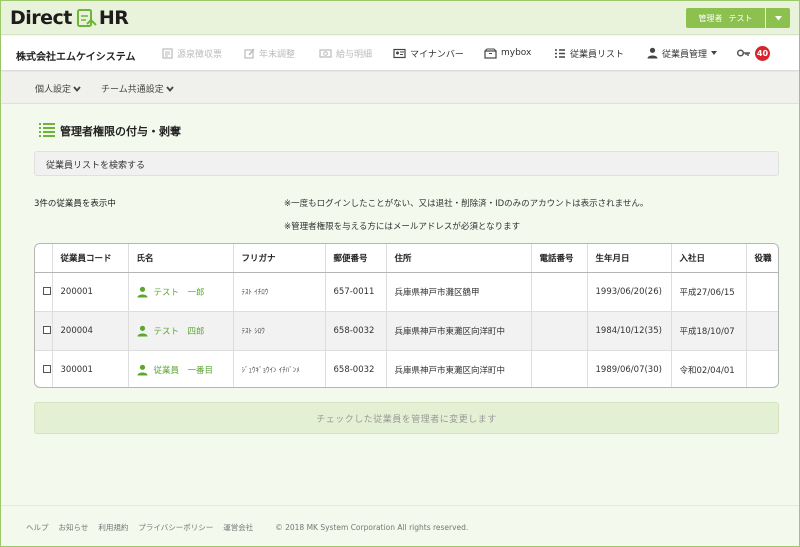 The width and height of the screenshot is (800, 547). What do you see at coordinates (682, 53) in the screenshot?
I see `nav-employee-management: 従業員管理` at bounding box center [682, 53].